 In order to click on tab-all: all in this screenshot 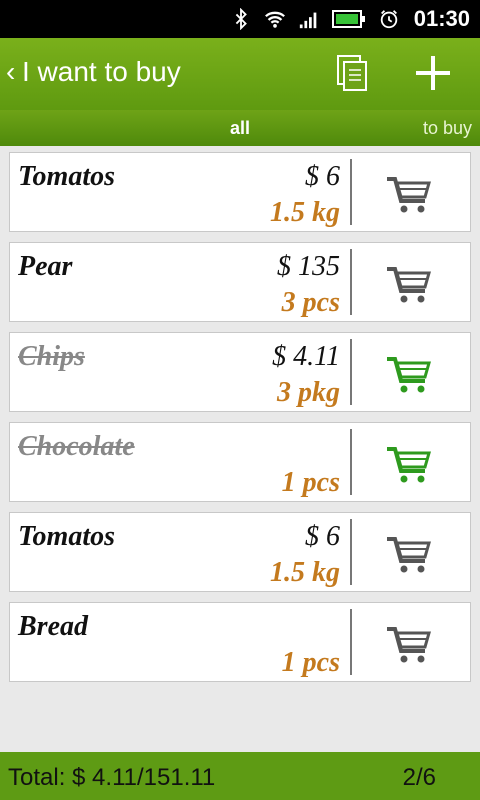, I will do `click(240, 128)`.